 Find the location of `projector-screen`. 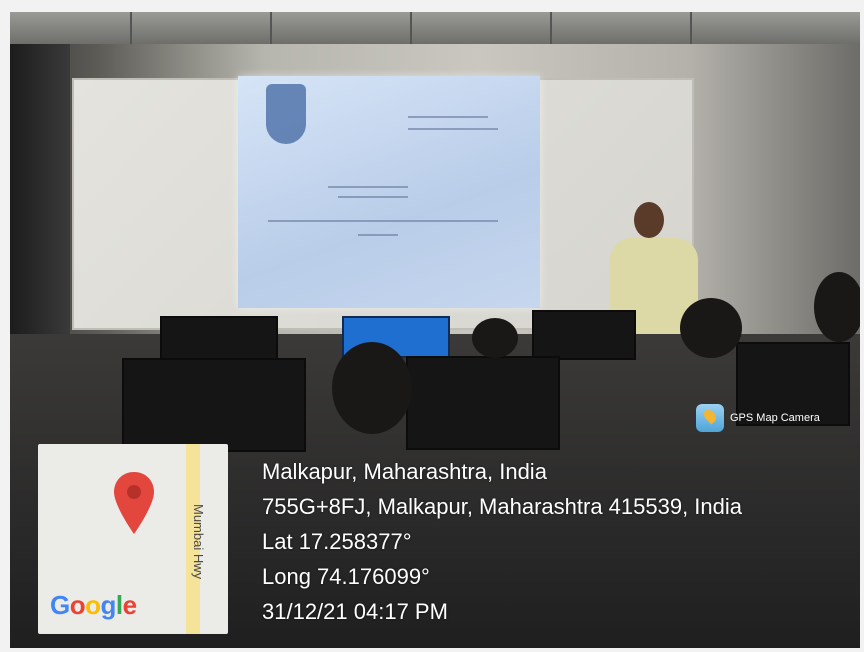

projector-screen is located at coordinates (389, 192).